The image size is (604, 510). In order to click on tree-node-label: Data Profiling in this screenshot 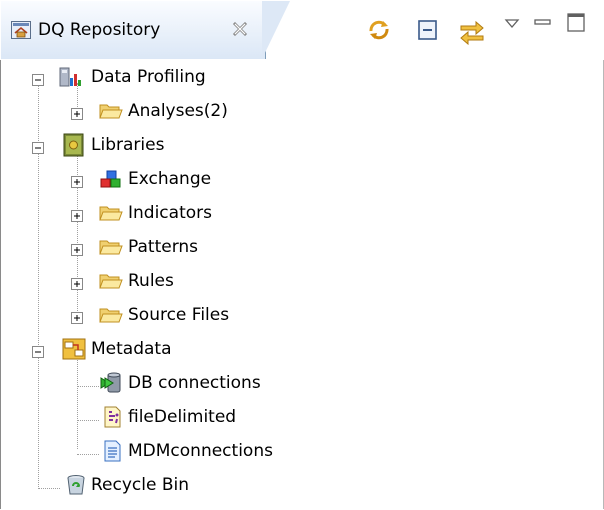, I will do `click(148, 77)`.